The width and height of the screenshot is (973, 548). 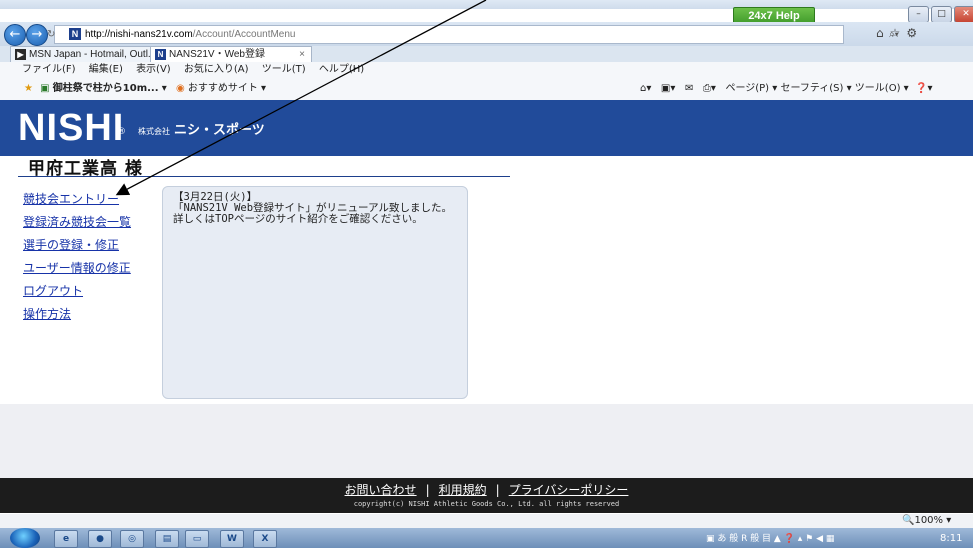 I want to click on zoom-level: 🔍100% ▾, so click(x=926, y=521).